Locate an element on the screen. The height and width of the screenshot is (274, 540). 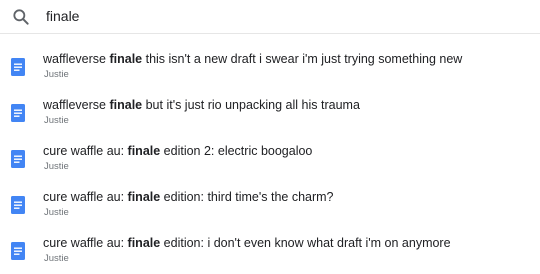
search-icon is located at coordinates (21, 17).